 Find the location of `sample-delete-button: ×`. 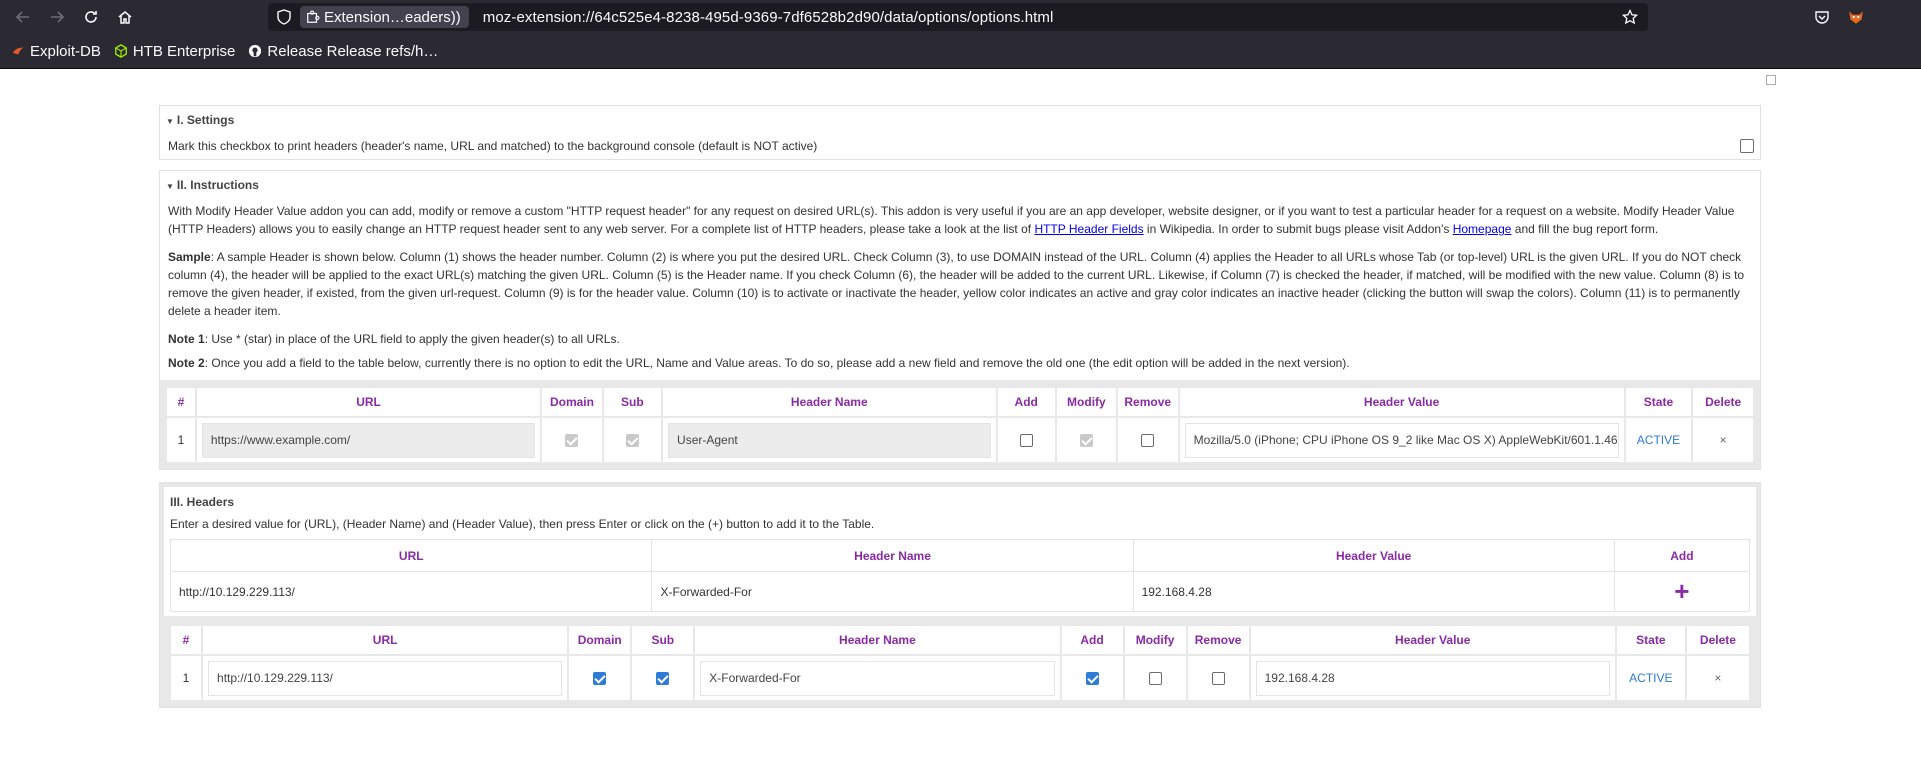

sample-delete-button: × is located at coordinates (1723, 440).